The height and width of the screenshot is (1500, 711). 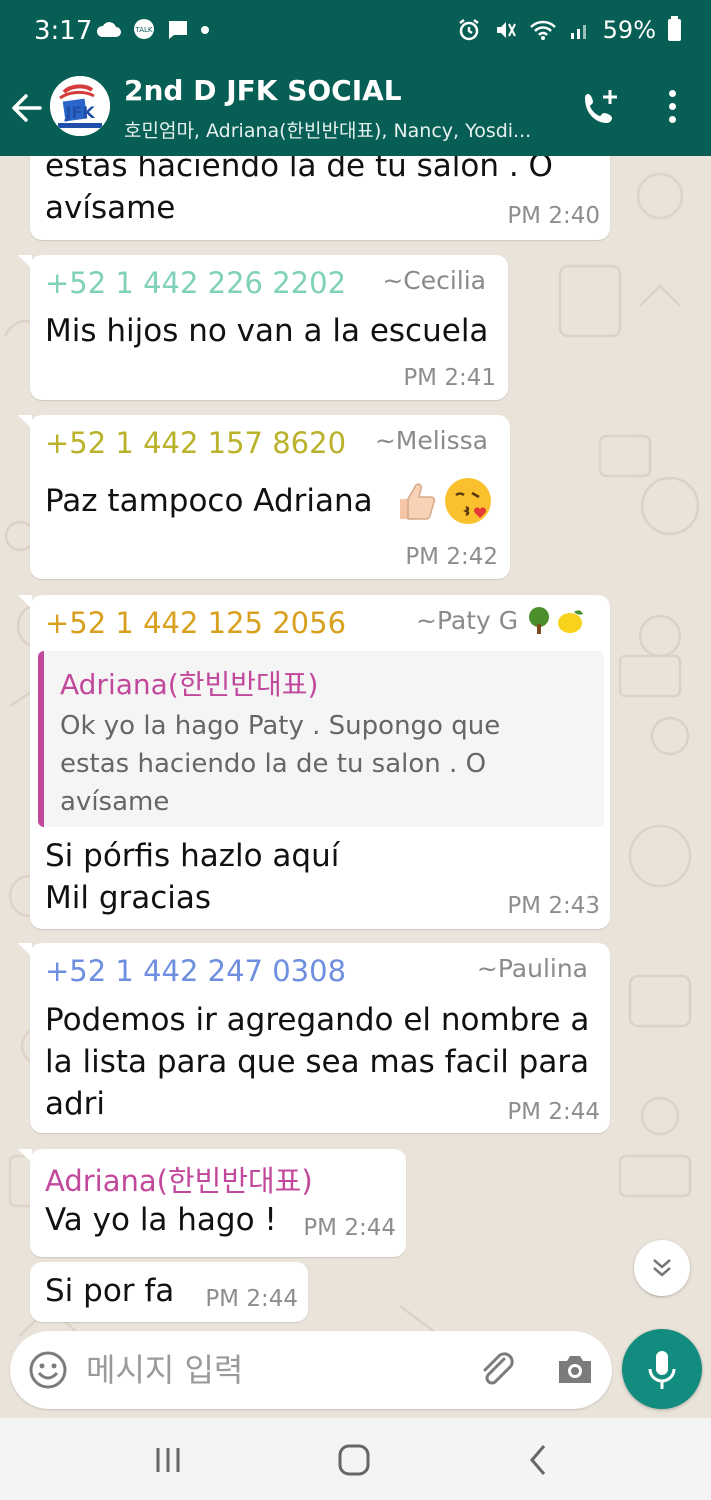 I want to click on message-bubble: Si por fa PM 2:44, so click(x=169, y=1292).